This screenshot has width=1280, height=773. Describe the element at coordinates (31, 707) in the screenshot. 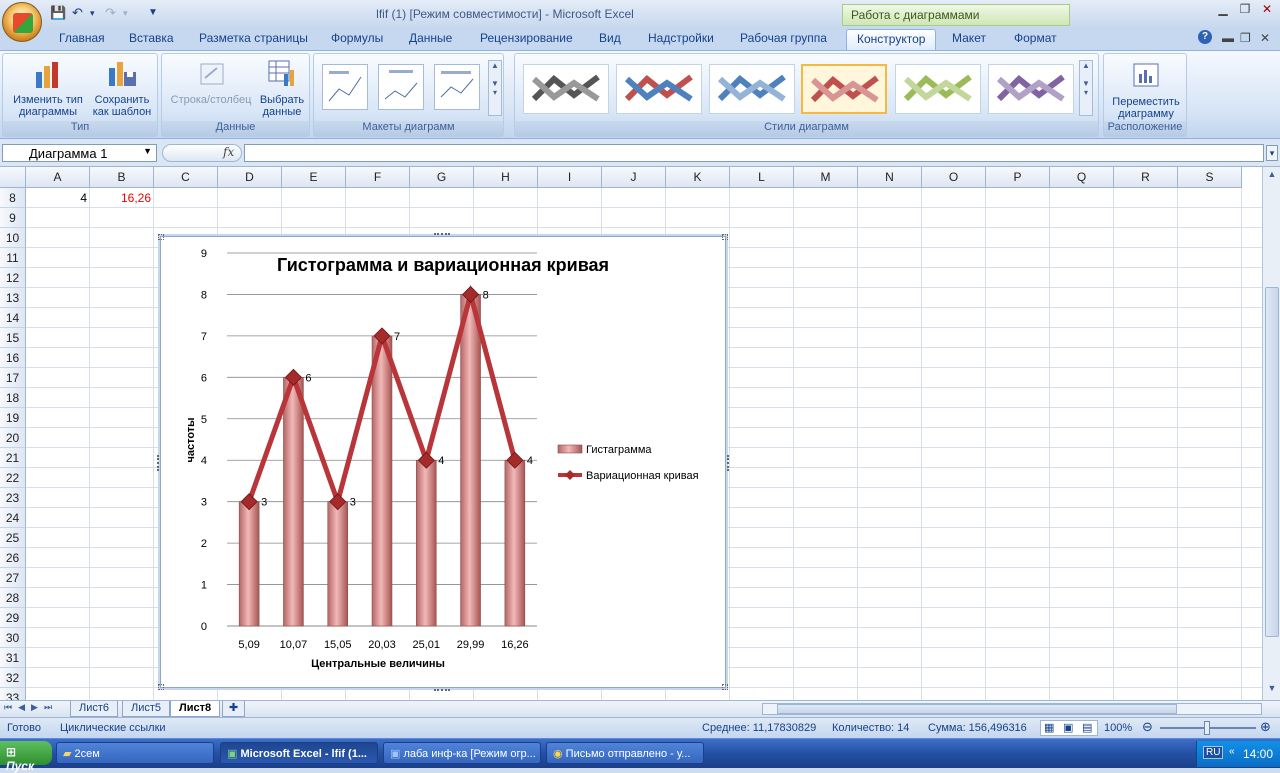

I see `sheet-nav-icons: ⏮◀▶⏭` at that location.